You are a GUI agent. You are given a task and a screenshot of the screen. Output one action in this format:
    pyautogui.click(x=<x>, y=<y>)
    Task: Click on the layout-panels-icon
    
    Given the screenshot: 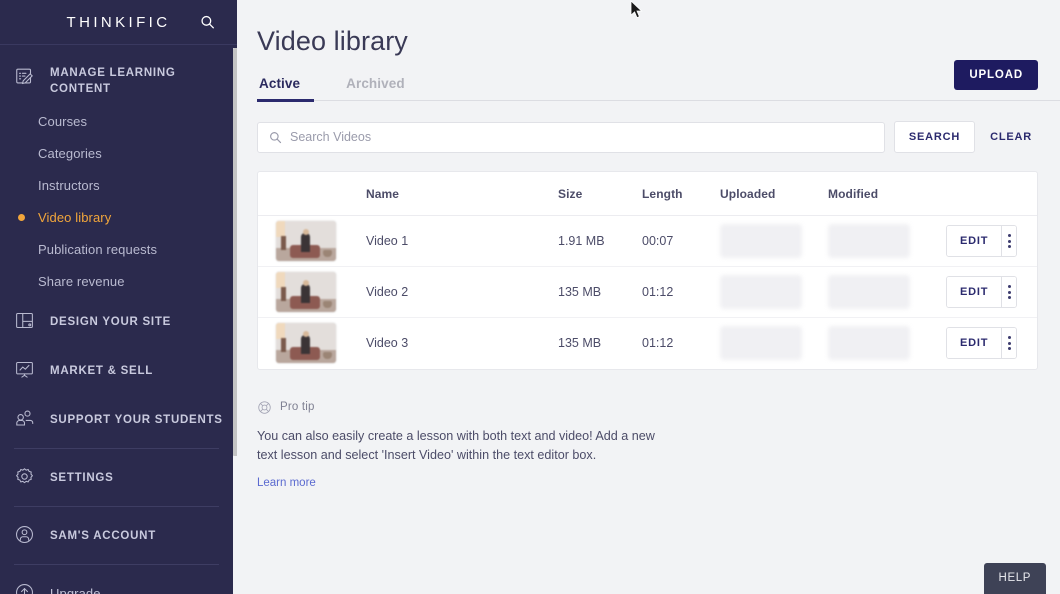 What is the action you would take?
    pyautogui.click(x=26, y=322)
    